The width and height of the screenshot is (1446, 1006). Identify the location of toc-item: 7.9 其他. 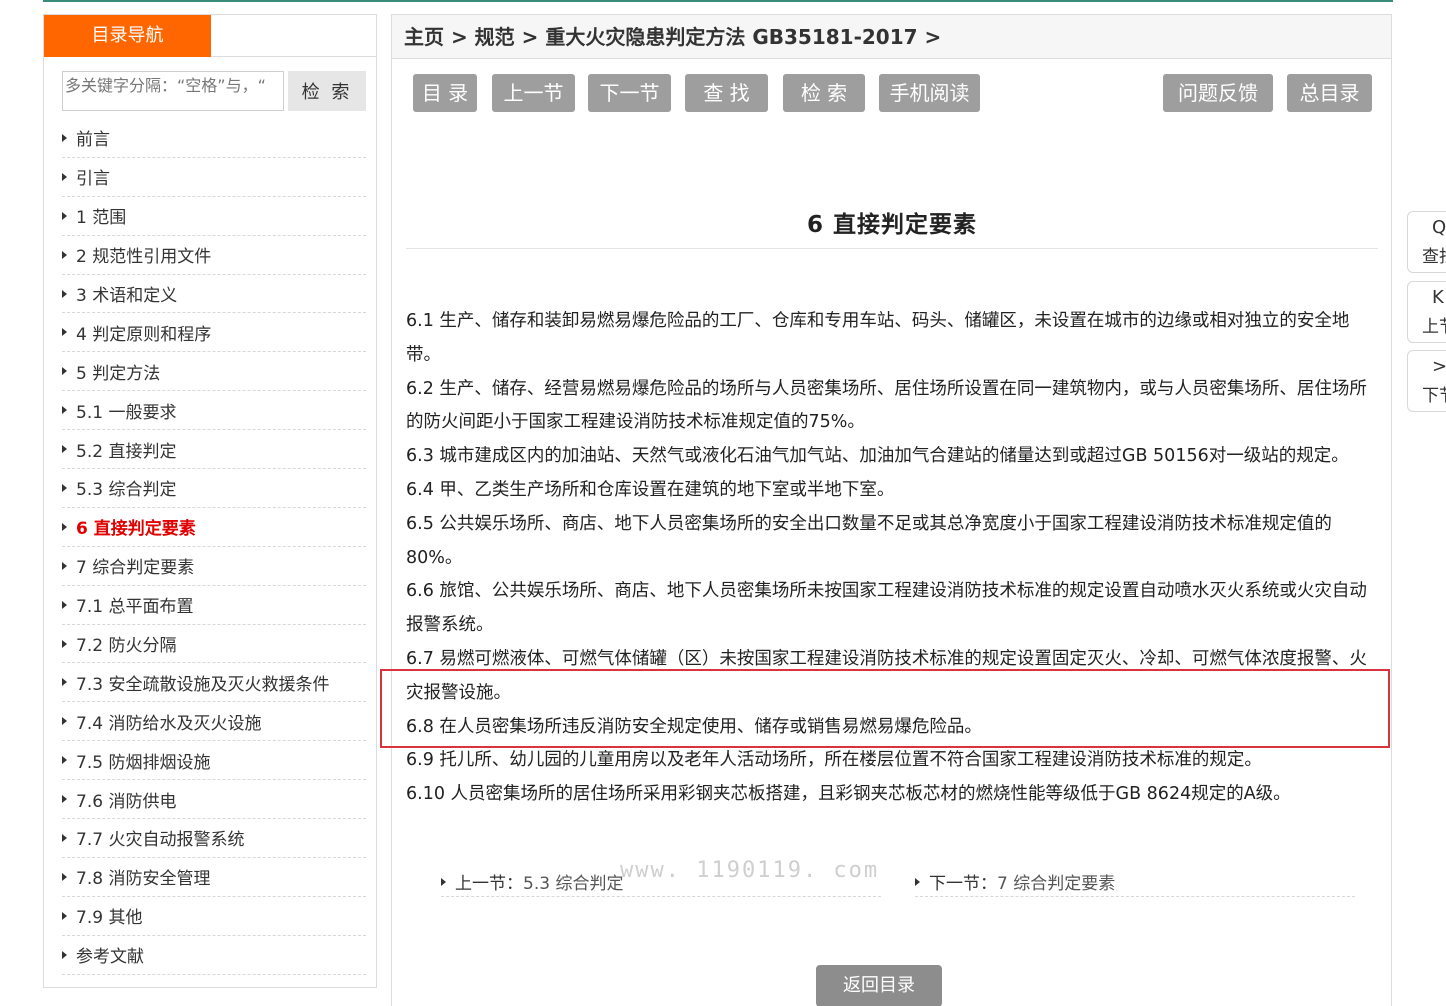
(214, 916).